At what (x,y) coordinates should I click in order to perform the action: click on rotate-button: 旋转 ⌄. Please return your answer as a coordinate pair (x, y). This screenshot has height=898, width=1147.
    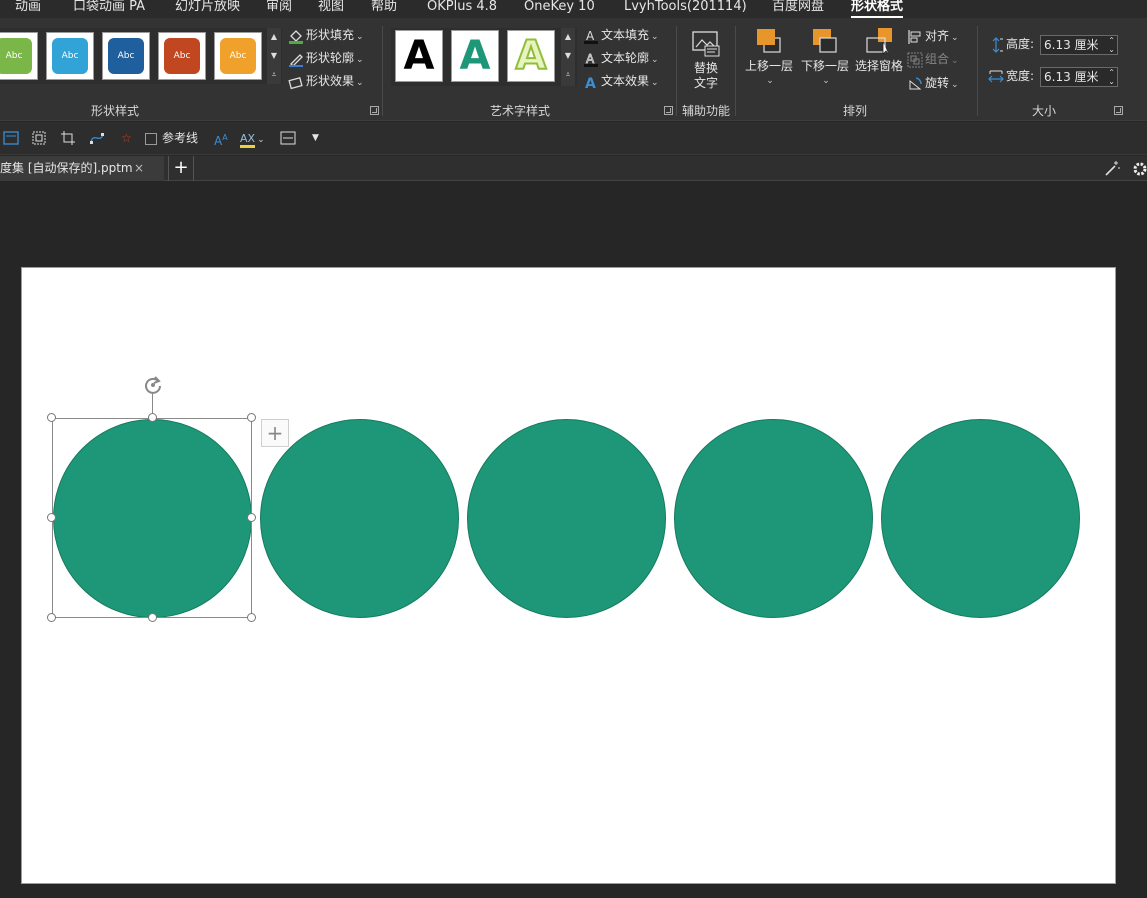
    Looking at the image, I should click on (933, 83).